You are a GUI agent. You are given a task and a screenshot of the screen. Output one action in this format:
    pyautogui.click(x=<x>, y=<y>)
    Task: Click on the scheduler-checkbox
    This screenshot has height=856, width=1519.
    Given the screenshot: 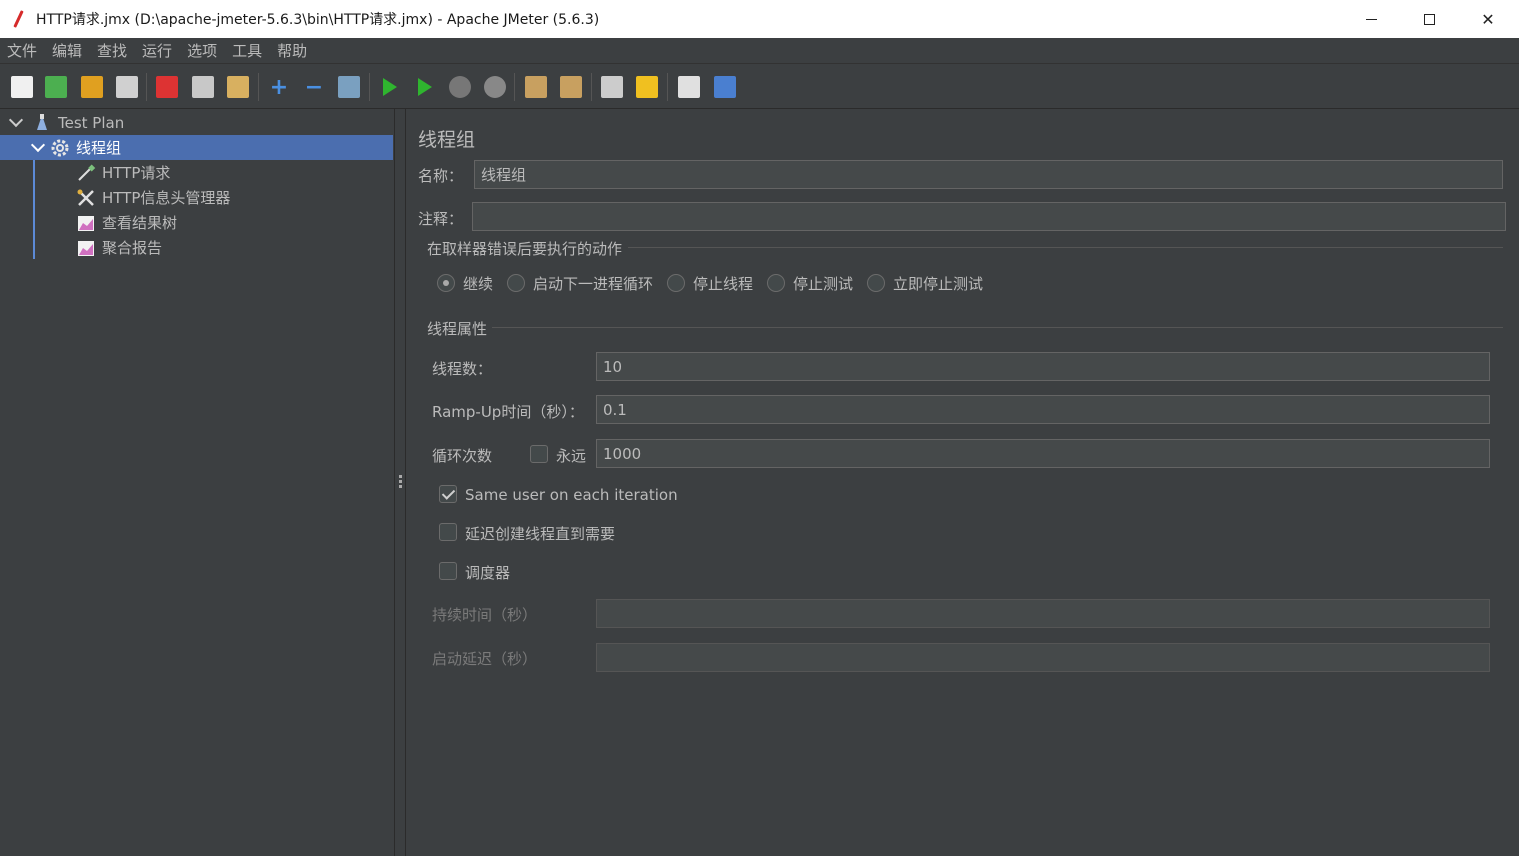 What is the action you would take?
    pyautogui.click(x=448, y=571)
    